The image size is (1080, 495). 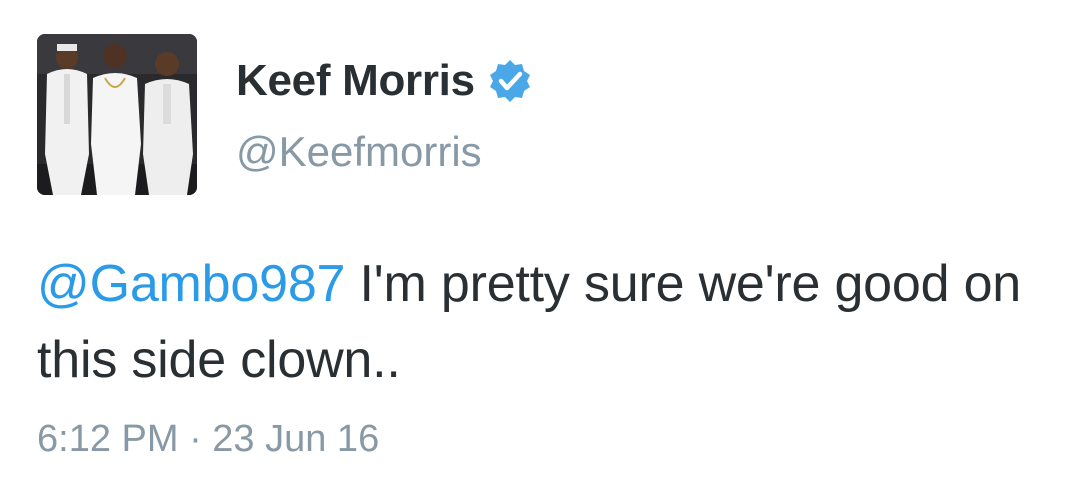 I want to click on avatar, so click(x=117, y=114).